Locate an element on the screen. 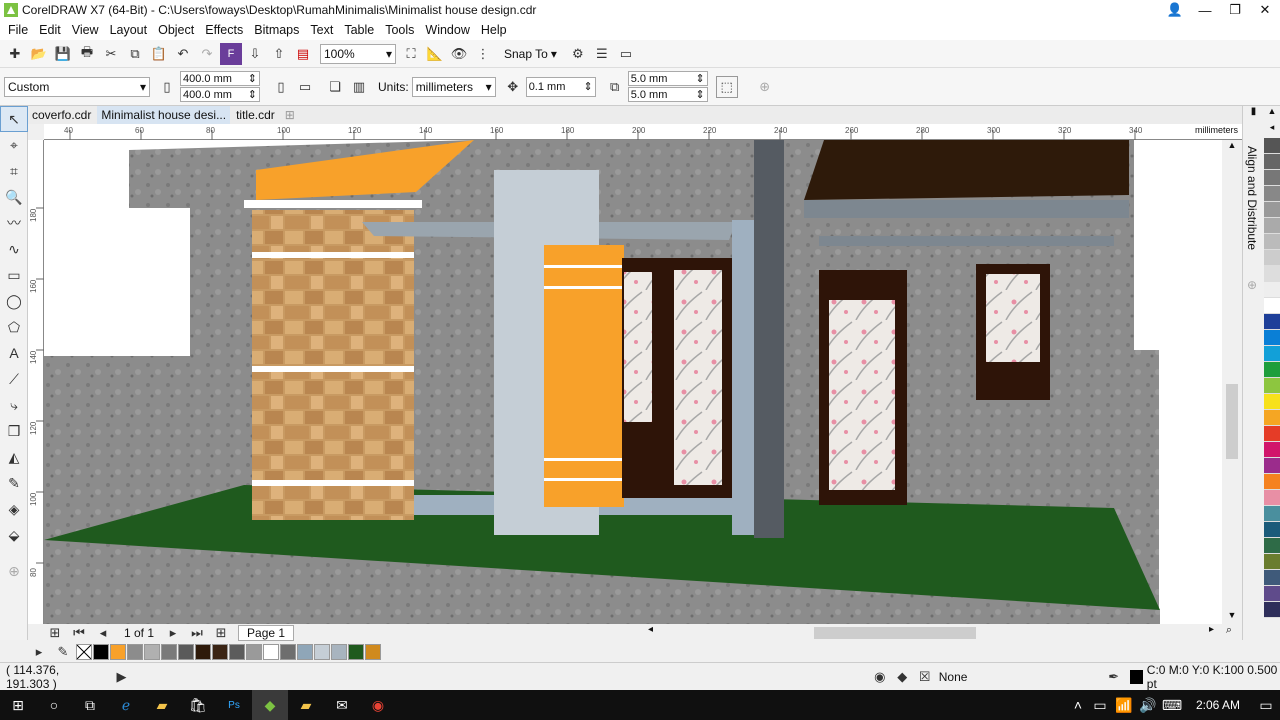 The image size is (1280, 720). menu-effects: Effects is located at coordinates (224, 30).